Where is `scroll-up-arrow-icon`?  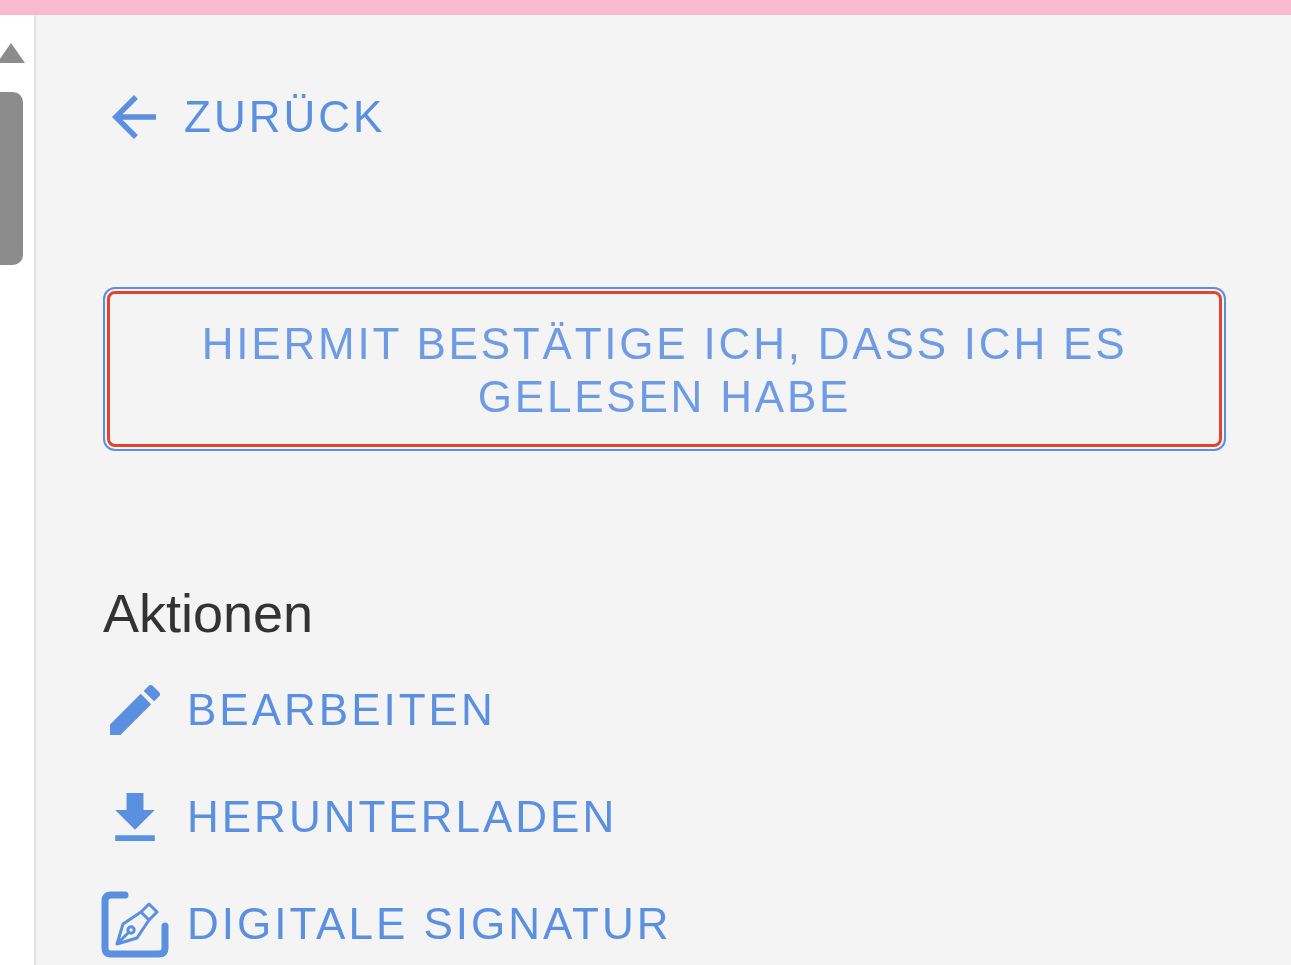
scroll-up-arrow-icon is located at coordinates (12, 53).